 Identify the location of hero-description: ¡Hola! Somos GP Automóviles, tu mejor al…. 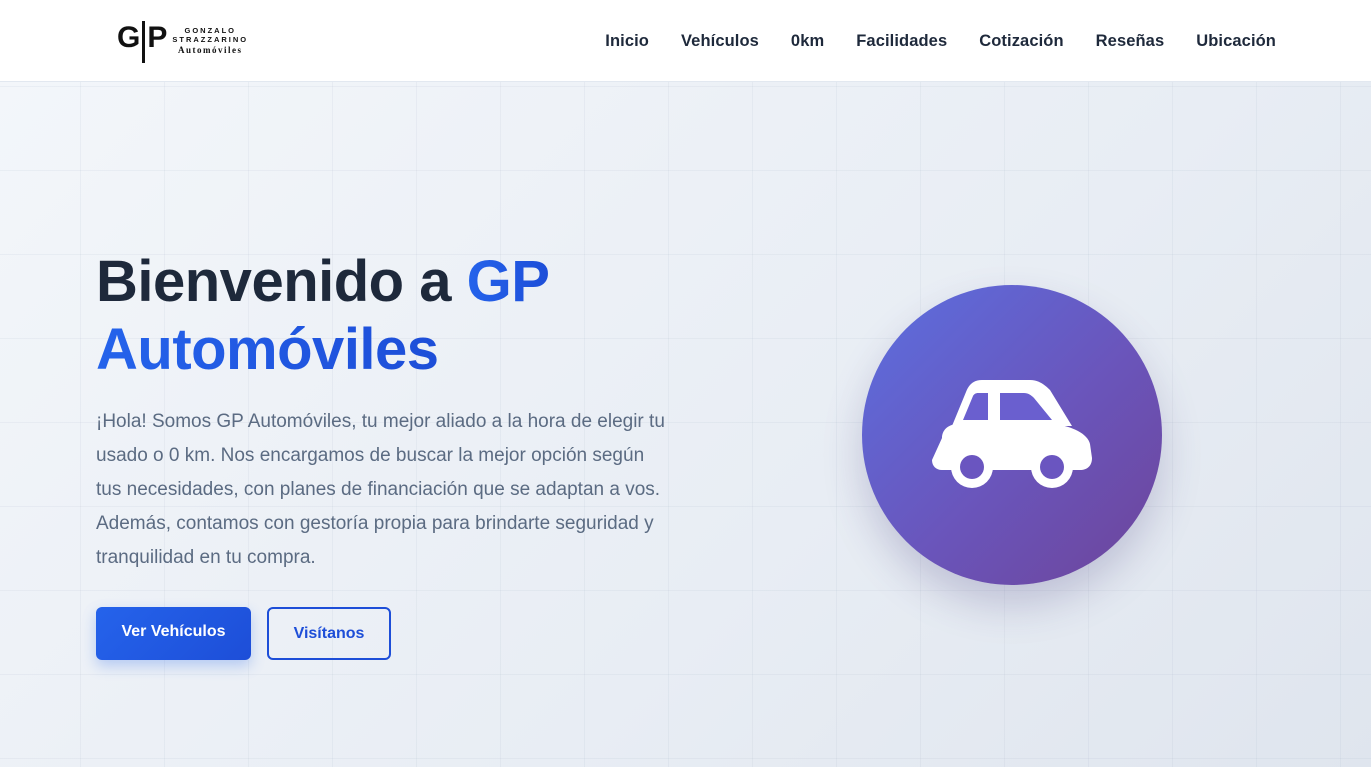
(380, 489).